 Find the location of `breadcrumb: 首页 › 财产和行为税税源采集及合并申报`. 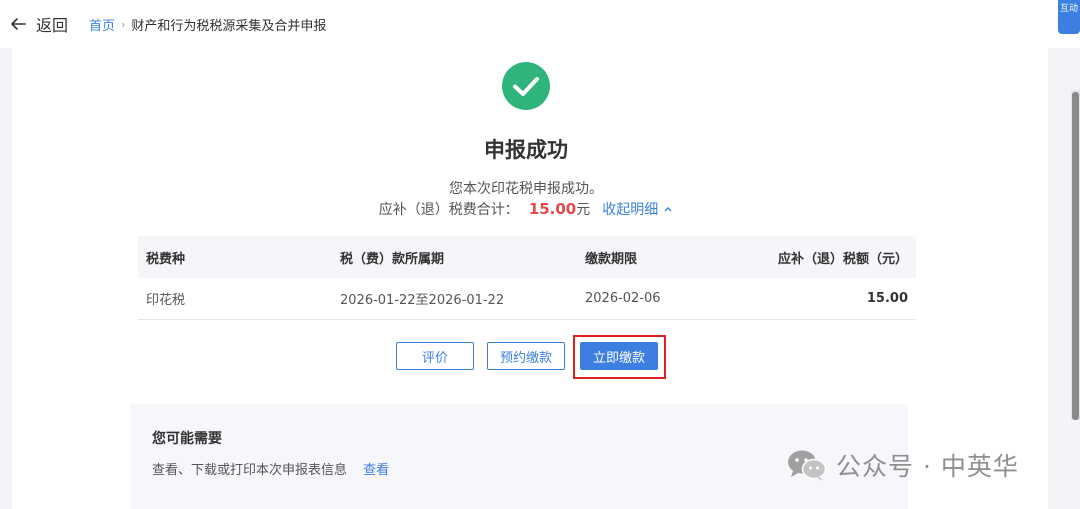

breadcrumb: 首页 › 财产和行为税税源采集及合并申报 is located at coordinates (207, 24).